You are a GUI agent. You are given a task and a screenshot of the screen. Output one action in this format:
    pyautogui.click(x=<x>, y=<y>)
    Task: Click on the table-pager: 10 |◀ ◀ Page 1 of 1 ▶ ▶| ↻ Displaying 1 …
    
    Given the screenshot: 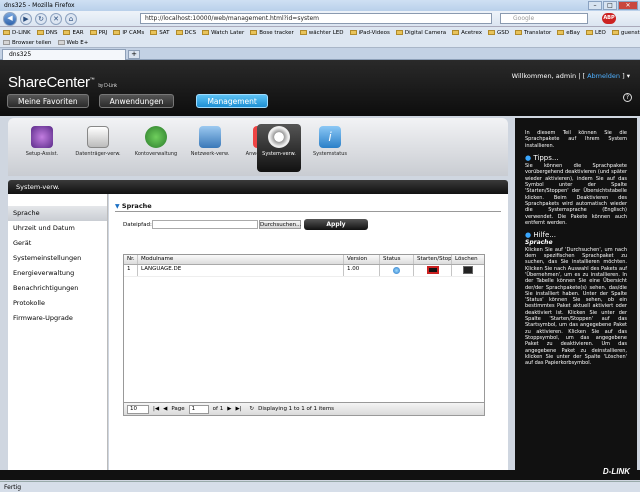 What is the action you would take?
    pyautogui.click(x=304, y=409)
    